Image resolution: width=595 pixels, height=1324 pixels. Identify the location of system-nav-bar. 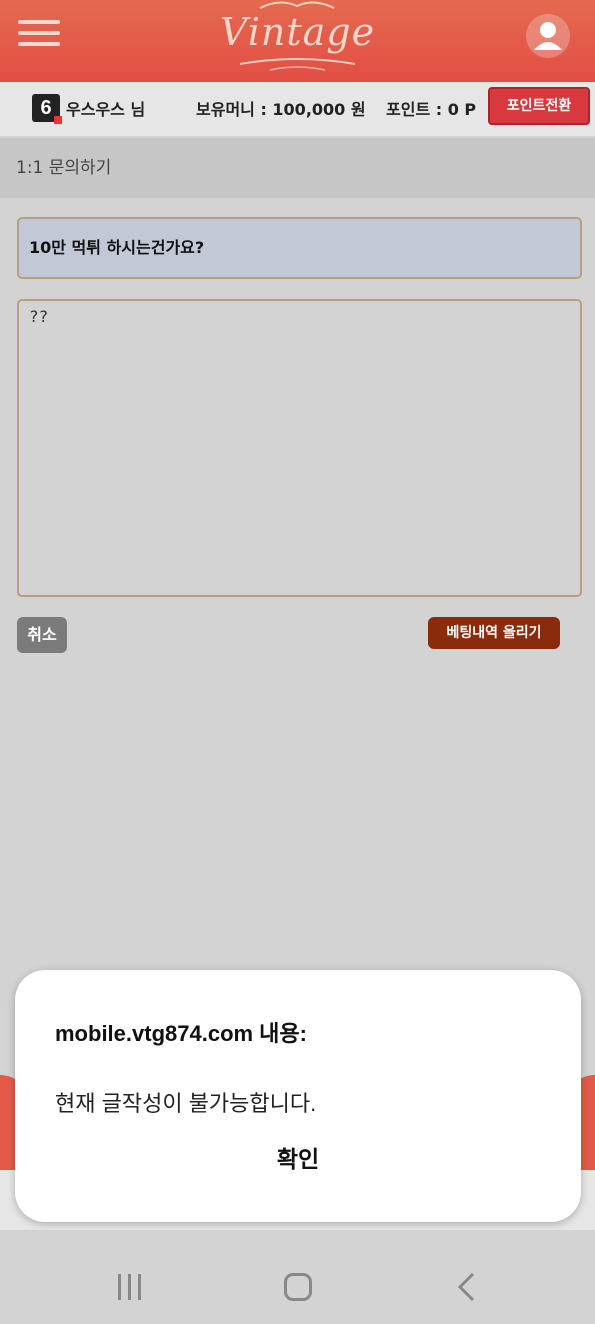
(297, 1287).